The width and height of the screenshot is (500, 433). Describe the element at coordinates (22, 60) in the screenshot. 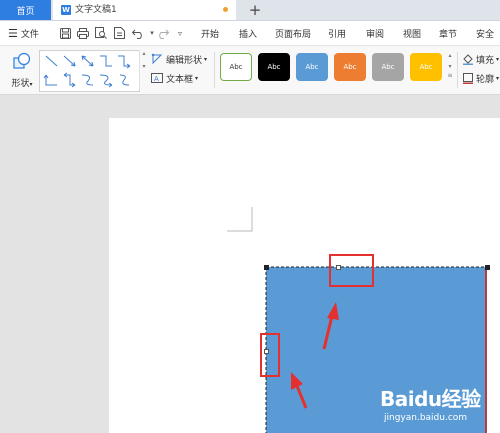

I see `shapes-icon` at that location.